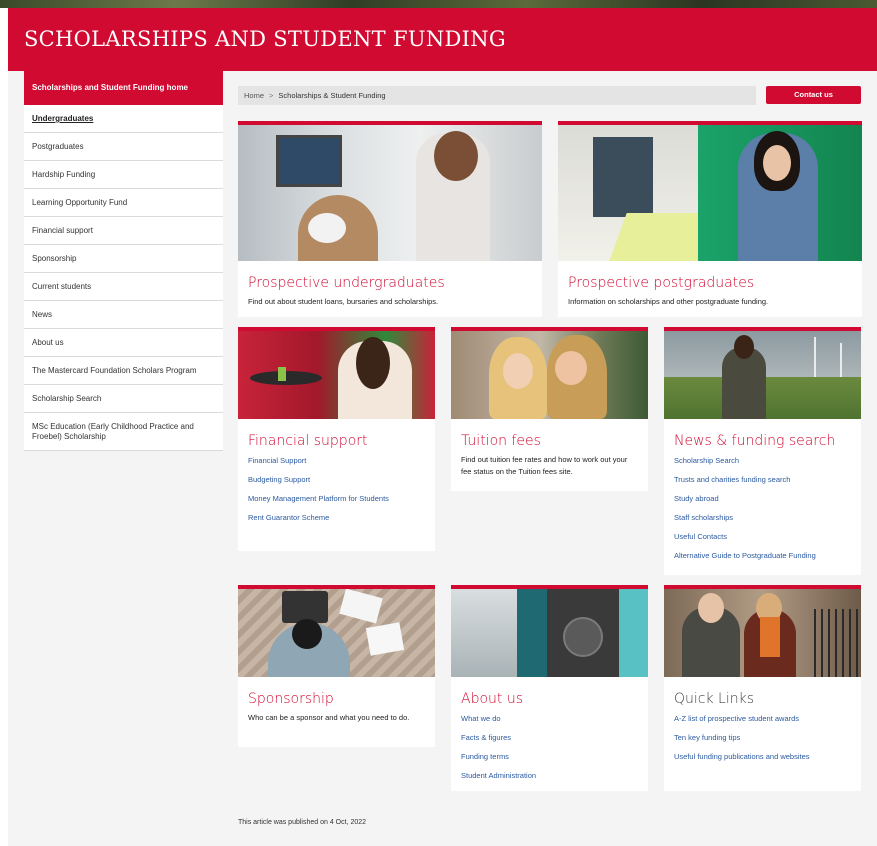  What do you see at coordinates (341, 498) in the screenshot?
I see `link-money-management-platform: Money Management Platform for Students` at bounding box center [341, 498].